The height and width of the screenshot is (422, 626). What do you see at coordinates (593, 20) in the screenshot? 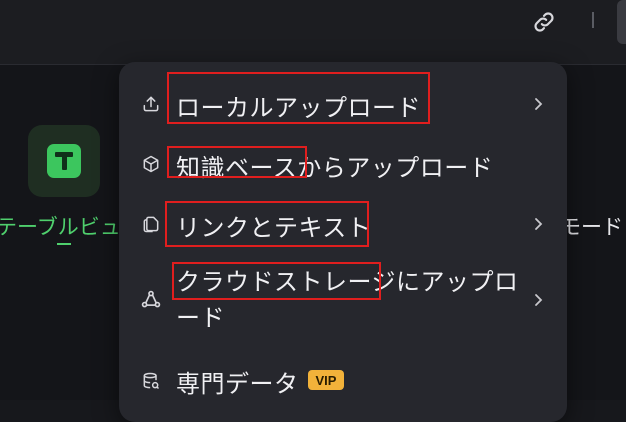
I see `toolbar-divider` at bounding box center [593, 20].